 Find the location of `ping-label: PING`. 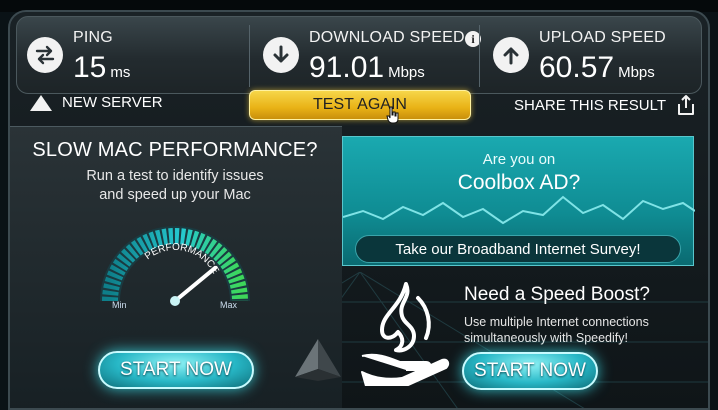

ping-label: PING is located at coordinates (93, 37).